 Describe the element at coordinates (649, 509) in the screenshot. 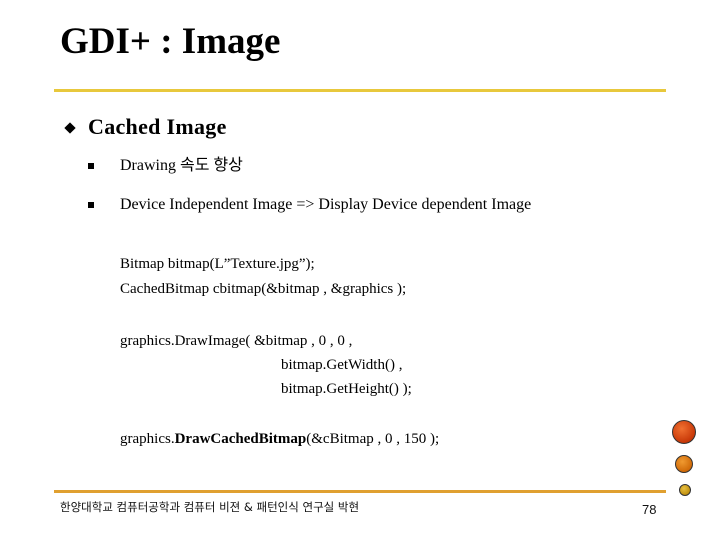

I see `page-number: 78` at that location.